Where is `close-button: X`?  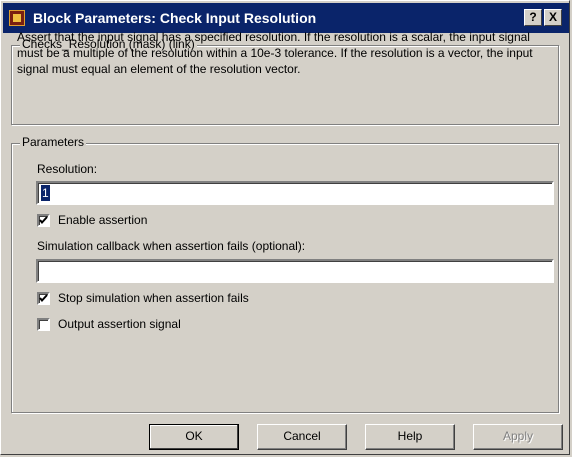 close-button: X is located at coordinates (553, 17).